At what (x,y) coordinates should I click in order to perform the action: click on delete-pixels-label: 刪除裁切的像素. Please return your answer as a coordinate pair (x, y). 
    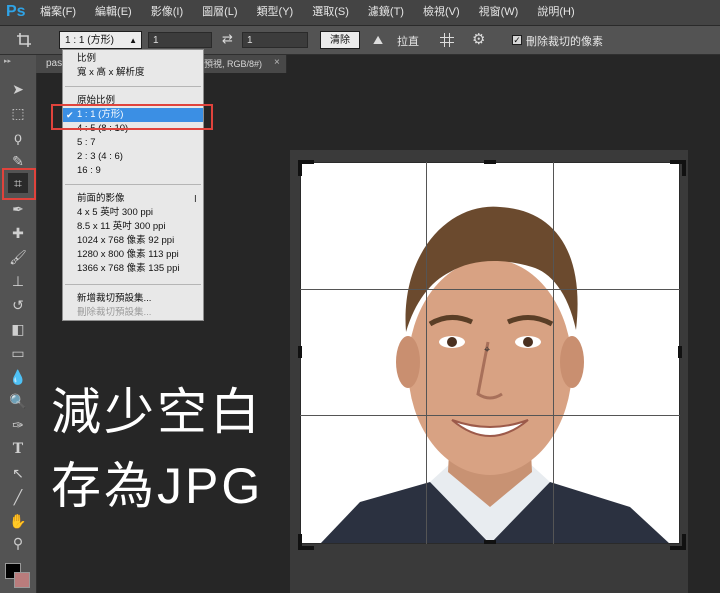
    Looking at the image, I should click on (564, 41).